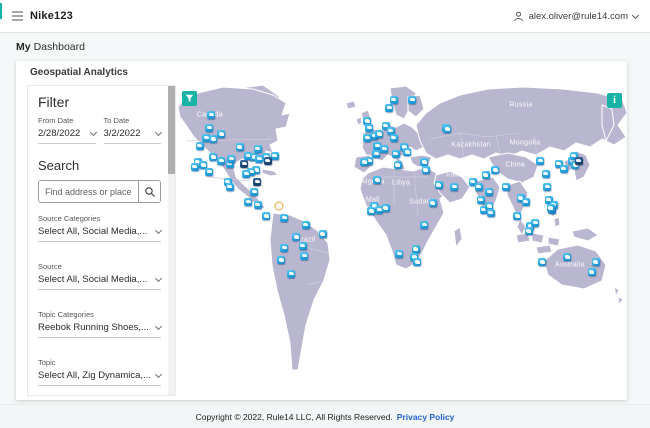 The width and height of the screenshot is (650, 428). What do you see at coordinates (149, 191) in the screenshot?
I see `search-button` at bounding box center [149, 191].